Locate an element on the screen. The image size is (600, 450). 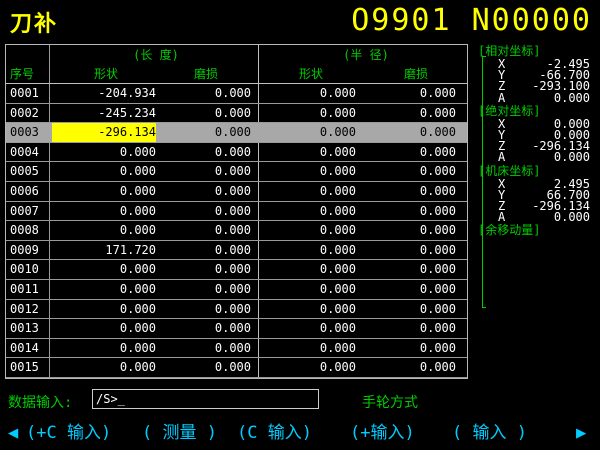
cell-no: 0004 is located at coordinates (29, 152).